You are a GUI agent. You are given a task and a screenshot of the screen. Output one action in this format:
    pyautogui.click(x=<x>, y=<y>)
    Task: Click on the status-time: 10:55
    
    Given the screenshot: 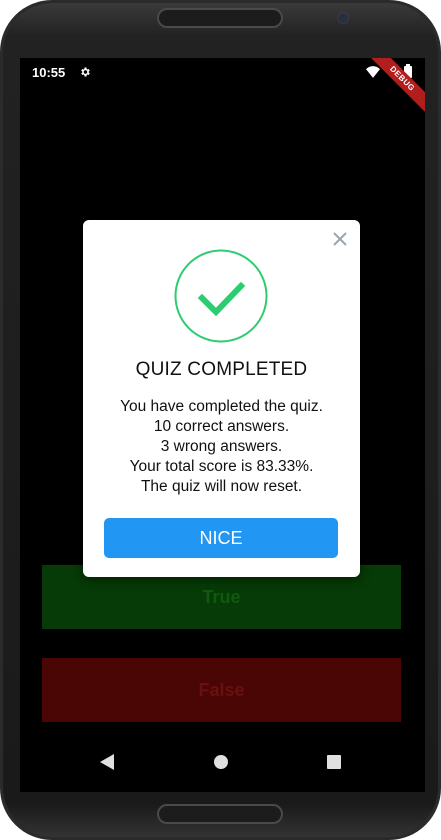 What is the action you would take?
    pyautogui.click(x=49, y=72)
    